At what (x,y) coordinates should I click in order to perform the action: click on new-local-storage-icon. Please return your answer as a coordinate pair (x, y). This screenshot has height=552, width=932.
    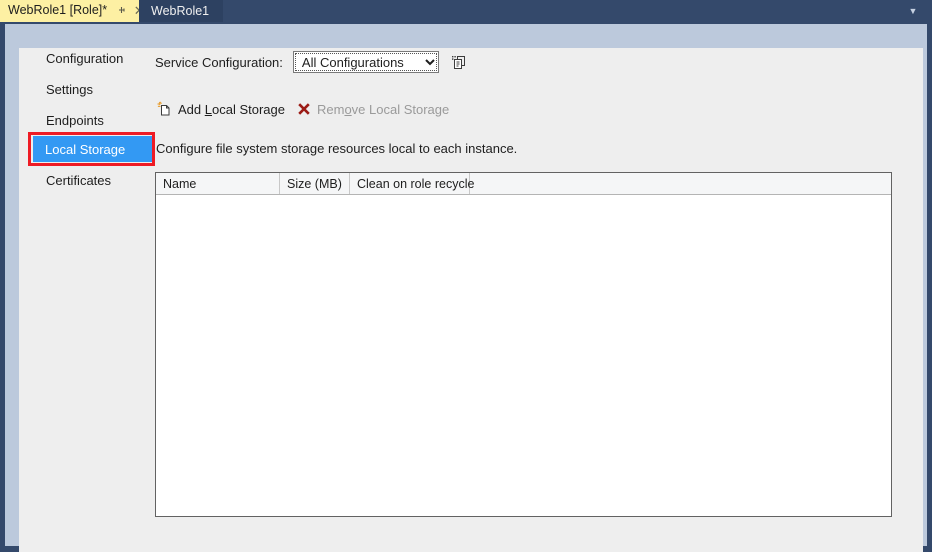
    Looking at the image, I should click on (165, 109).